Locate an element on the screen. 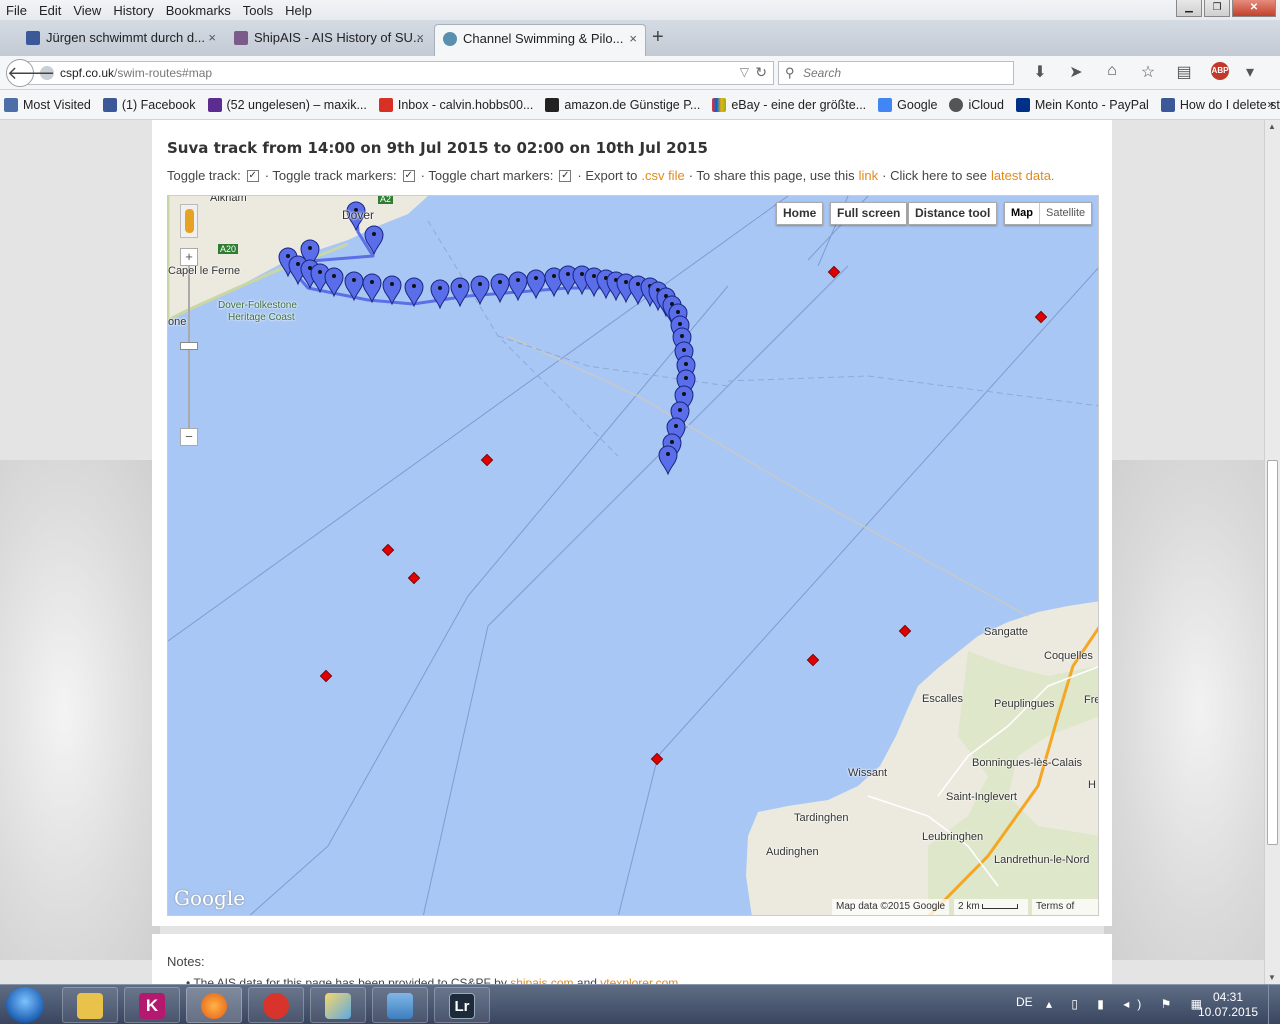  zoom-slider-track is located at coordinates (189, 350).